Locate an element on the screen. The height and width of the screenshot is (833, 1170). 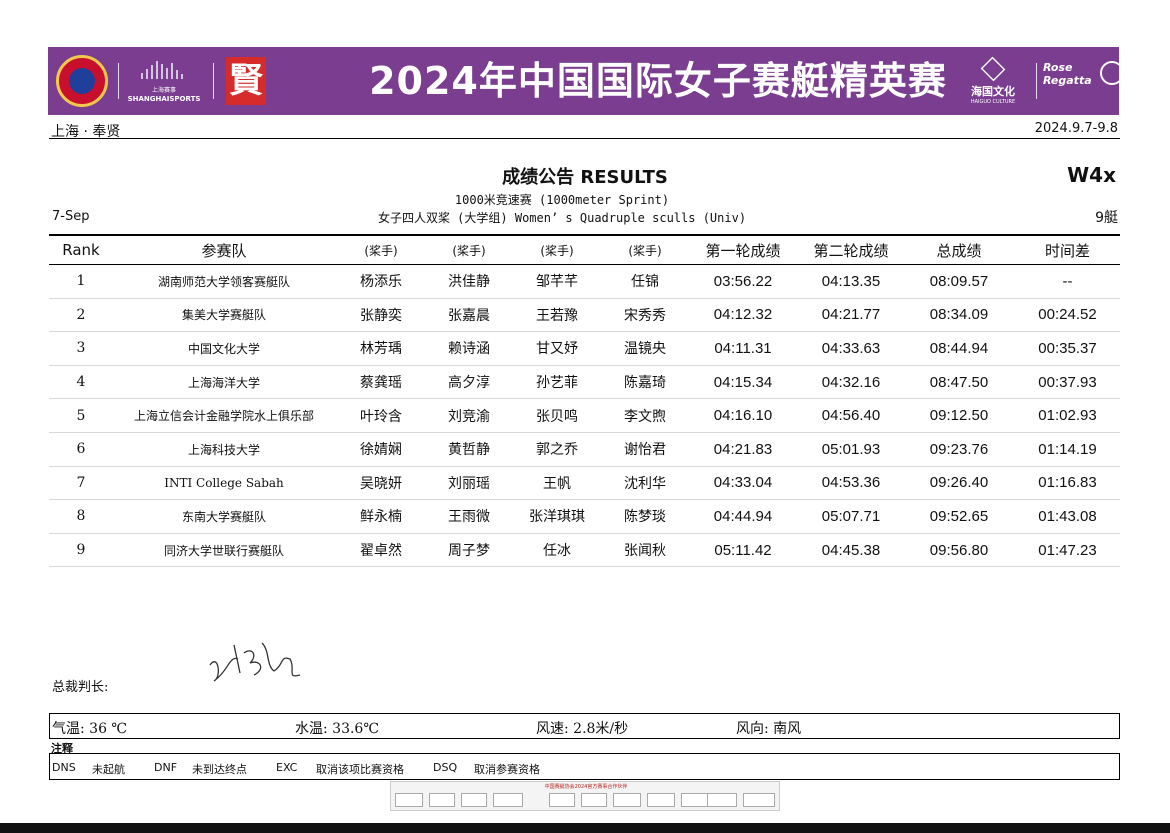
cell-diff: 01:16.83 is located at coordinates (1067, 483).